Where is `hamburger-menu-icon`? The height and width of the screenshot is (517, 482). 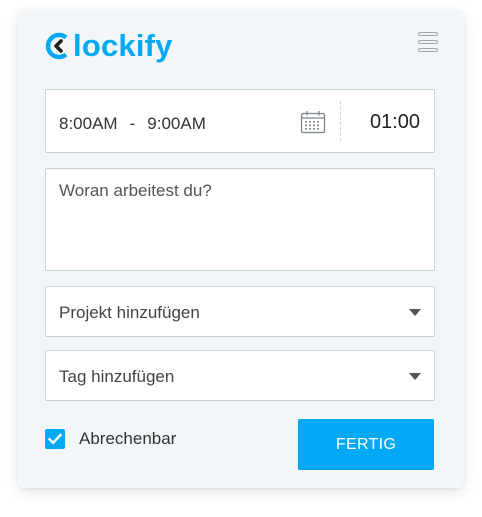 hamburger-menu-icon is located at coordinates (428, 43).